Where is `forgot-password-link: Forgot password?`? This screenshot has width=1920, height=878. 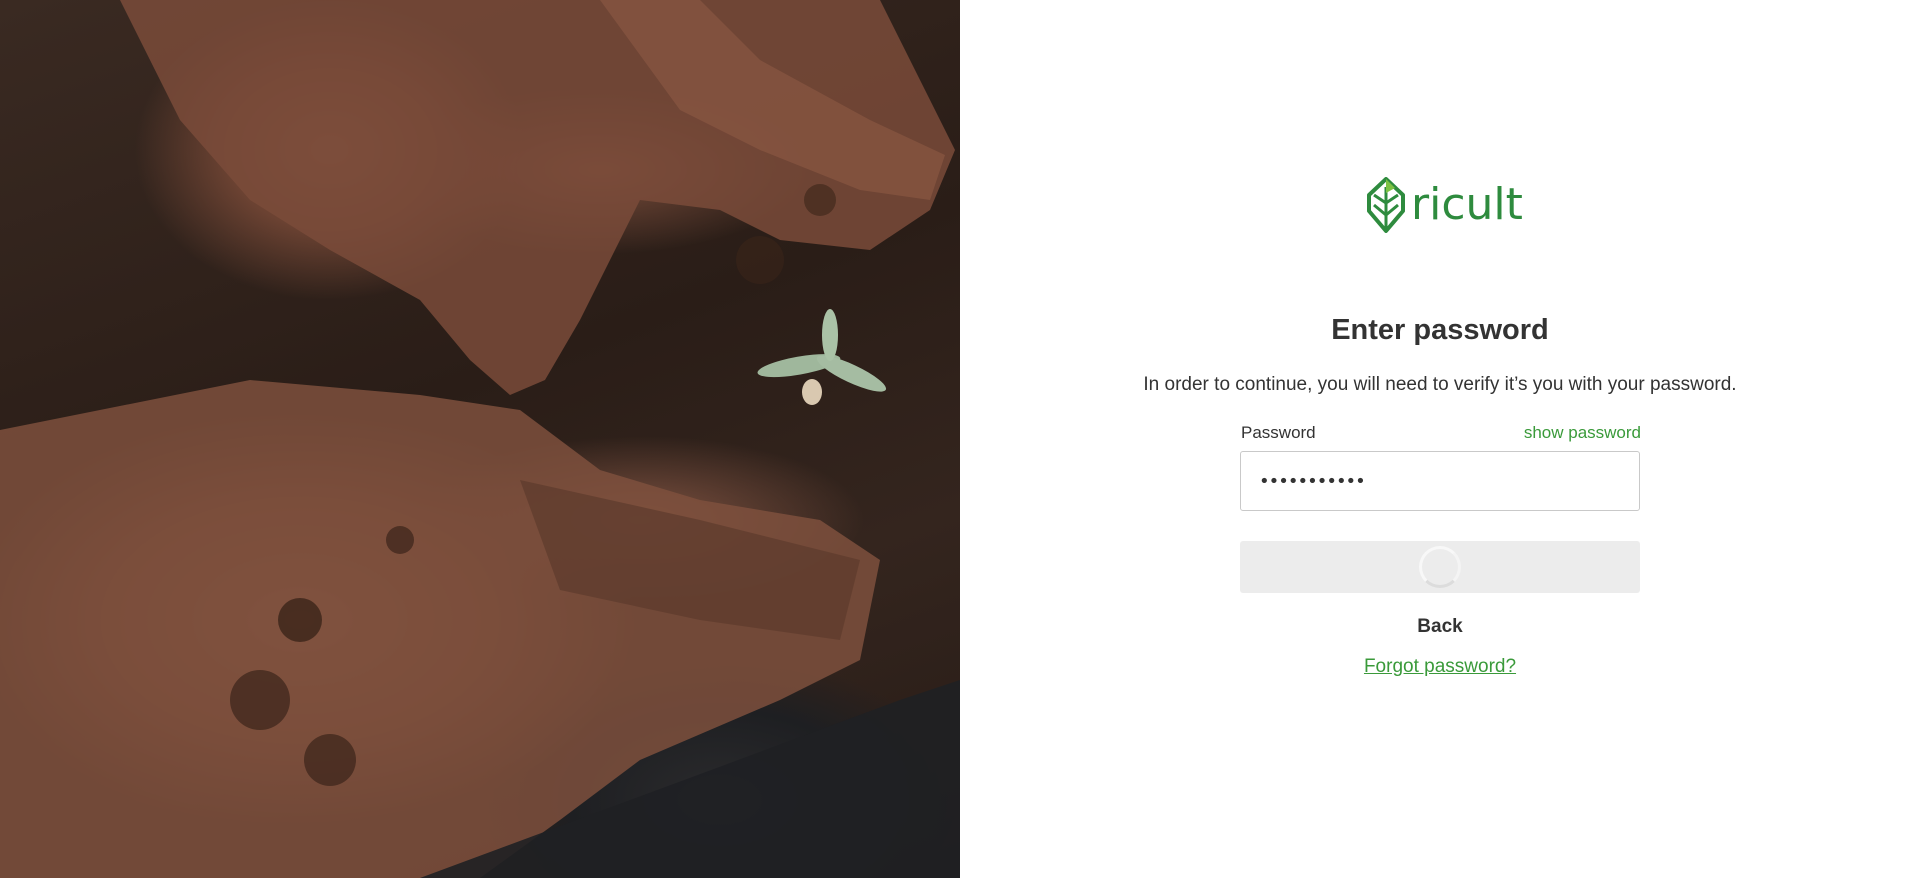 forgot-password-link: Forgot password? is located at coordinates (1440, 667).